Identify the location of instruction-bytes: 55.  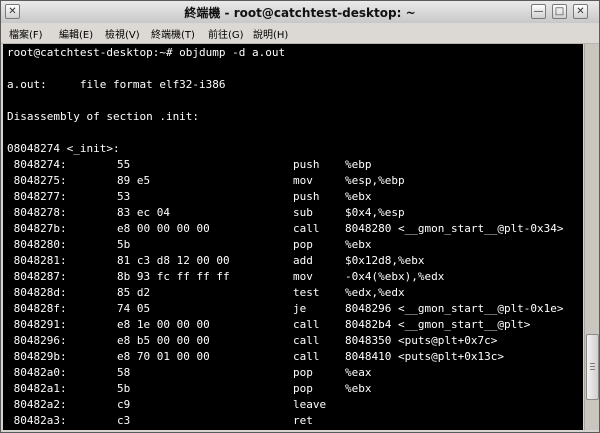
(124, 164).